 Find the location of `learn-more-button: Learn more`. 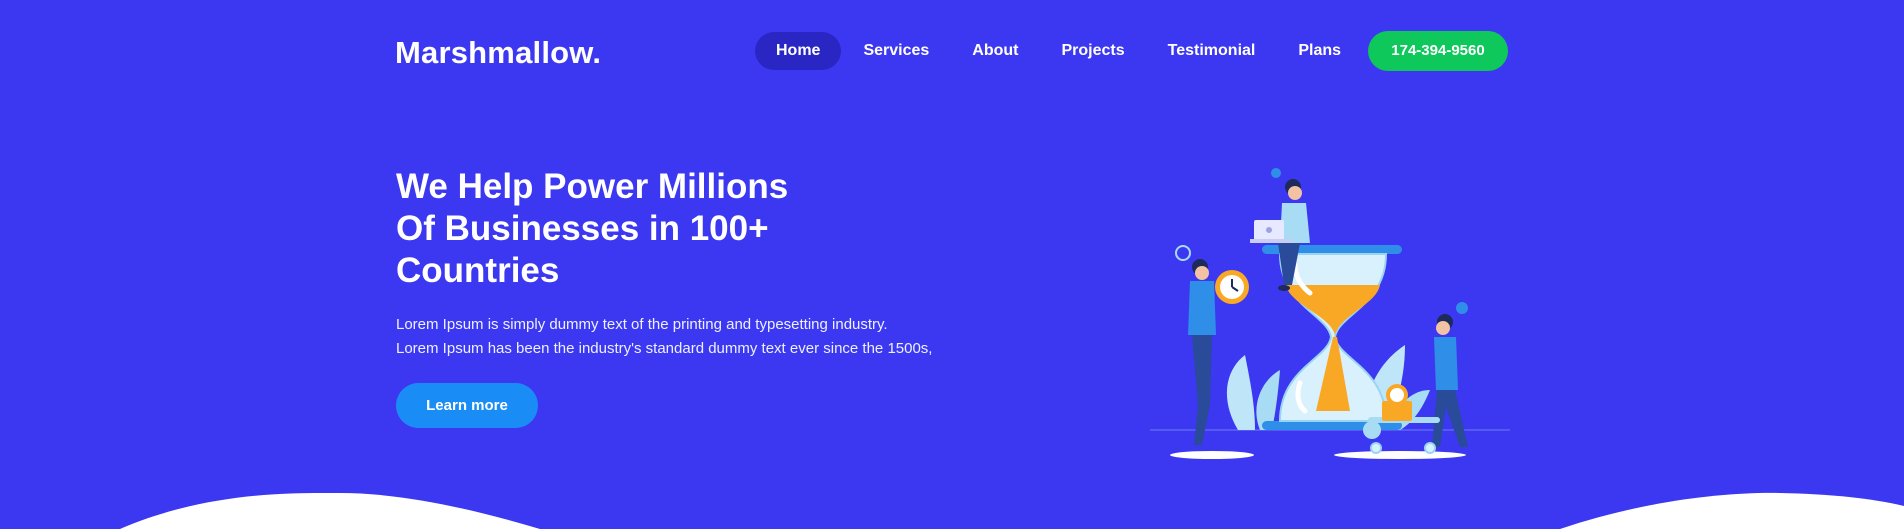

learn-more-button: Learn more is located at coordinates (467, 405).